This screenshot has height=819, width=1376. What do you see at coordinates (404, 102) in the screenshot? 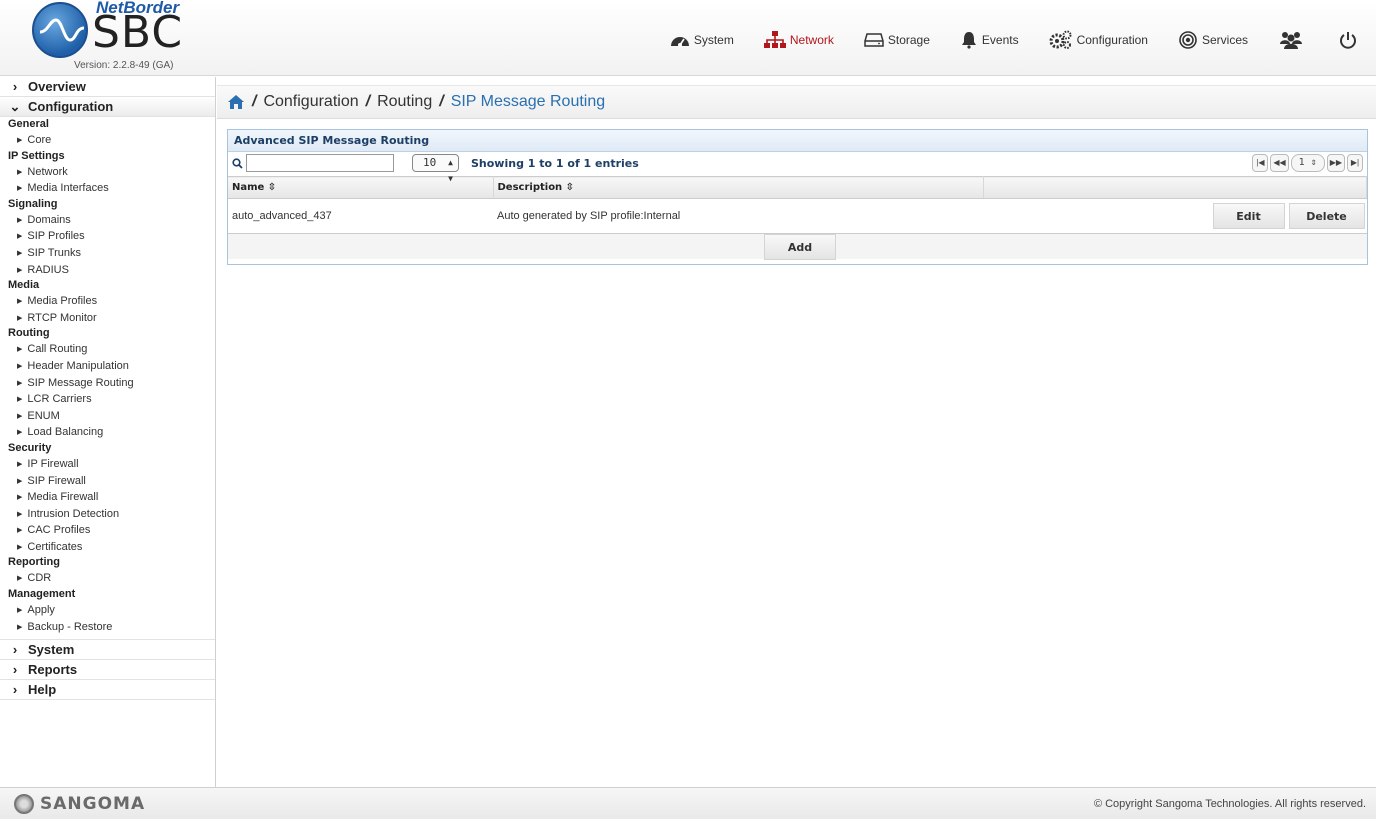
I see `breadcrumb-routing: Routing` at bounding box center [404, 102].